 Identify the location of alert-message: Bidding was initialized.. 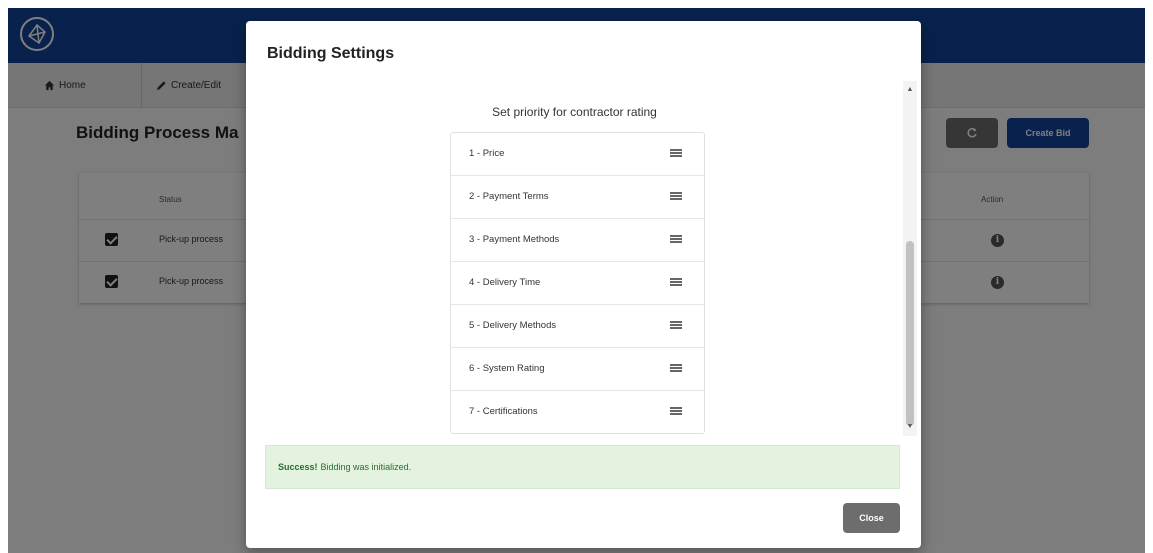
(366, 467).